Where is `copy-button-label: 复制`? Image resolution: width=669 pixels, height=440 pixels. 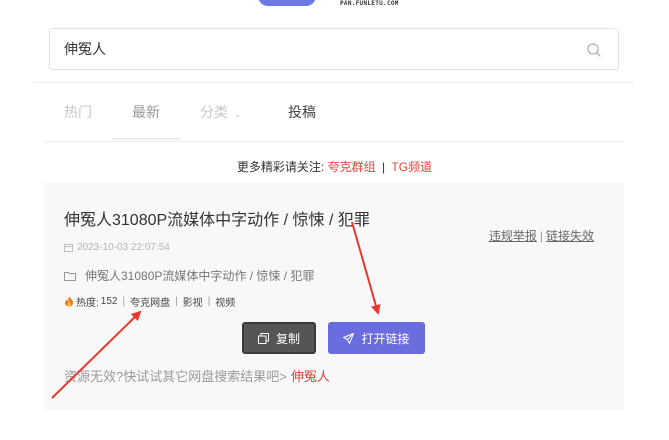
copy-button-label: 复制 is located at coordinates (287, 338).